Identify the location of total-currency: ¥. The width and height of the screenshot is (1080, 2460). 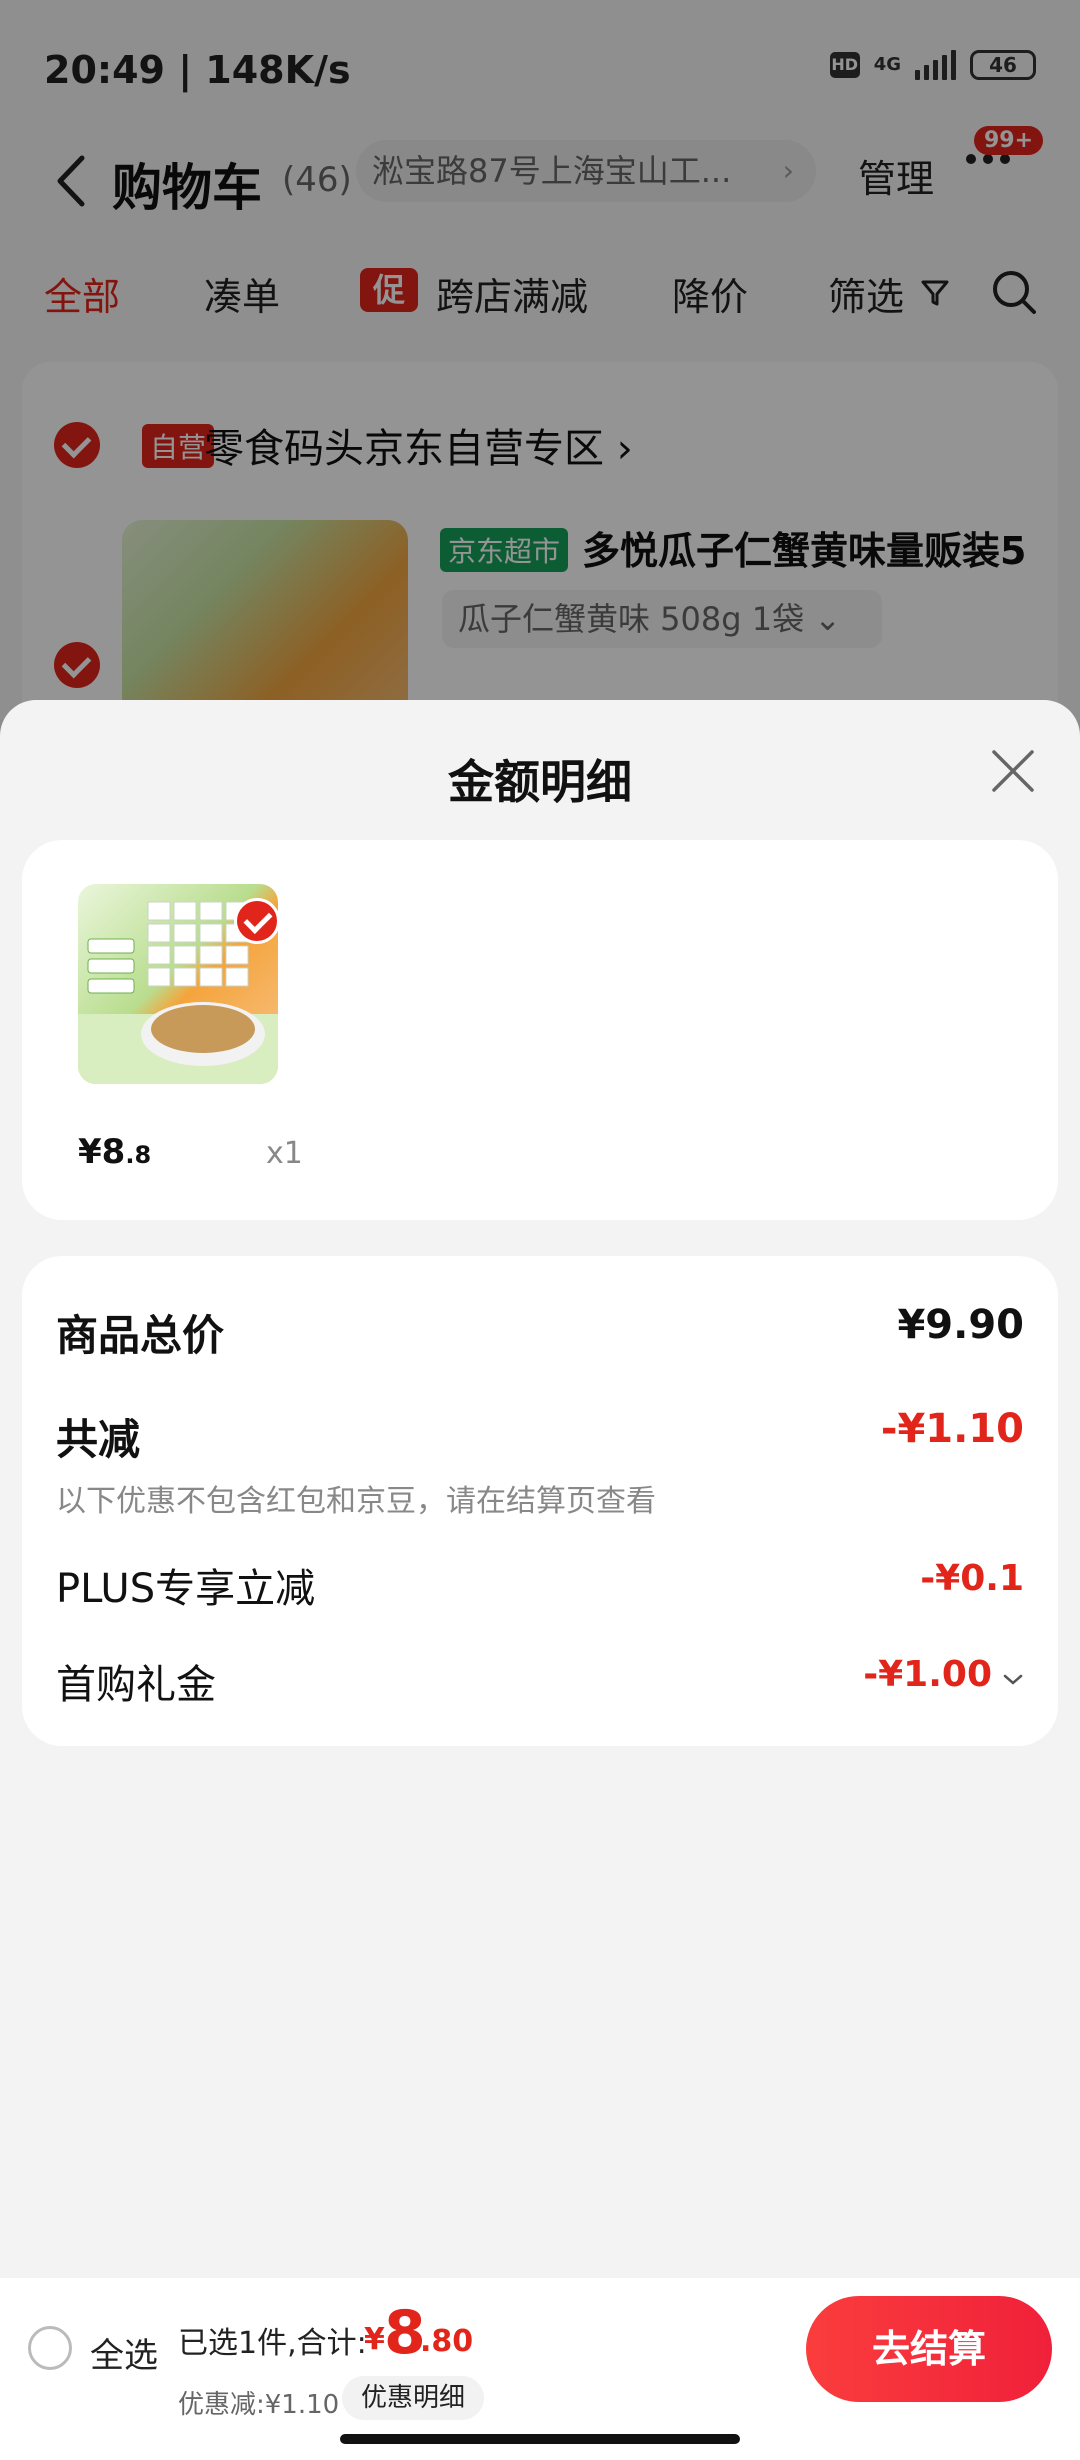
(374, 2339).